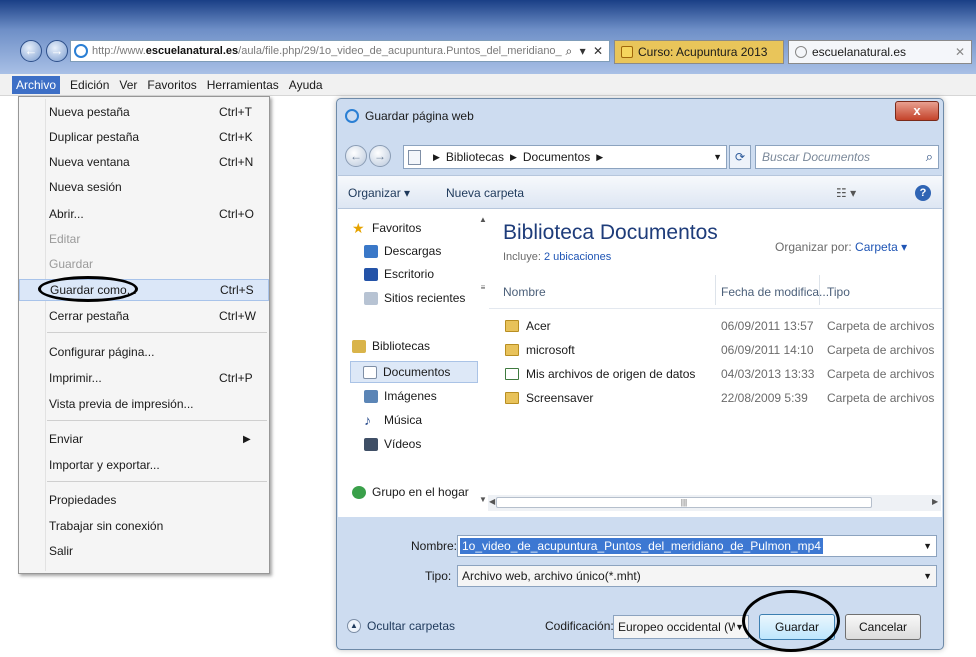 The width and height of the screenshot is (976, 657). I want to click on save-button: Guardar, so click(797, 627).